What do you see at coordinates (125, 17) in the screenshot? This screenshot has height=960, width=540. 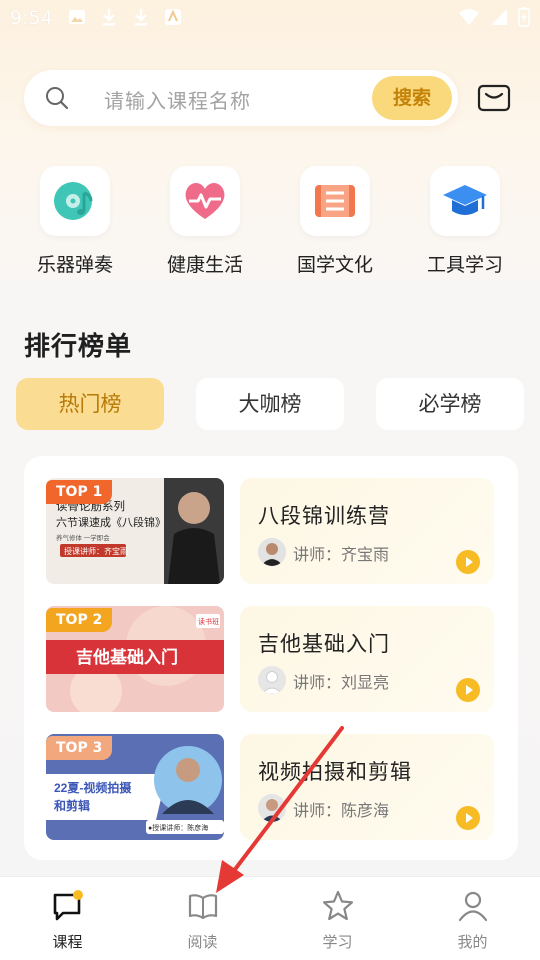 I see `status-notification-icons` at bounding box center [125, 17].